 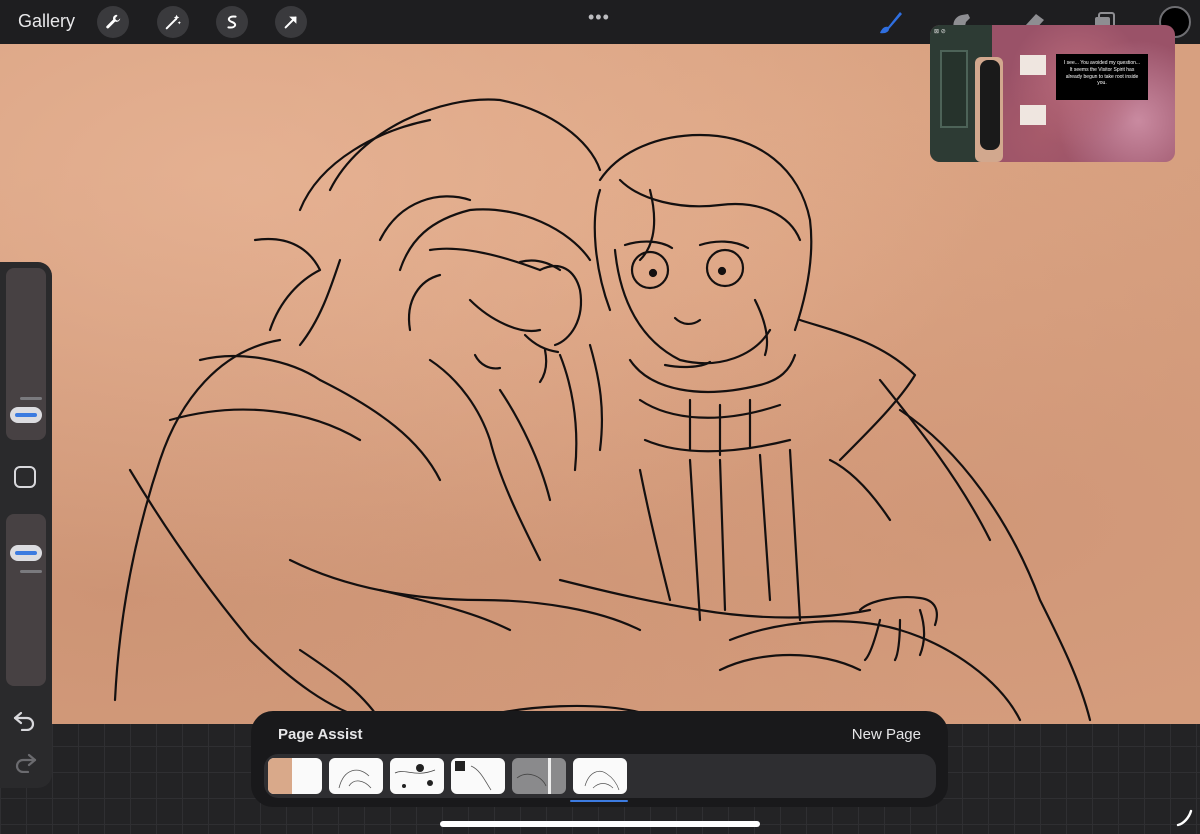 I want to click on page-thumbnail-active, so click(x=600, y=776).